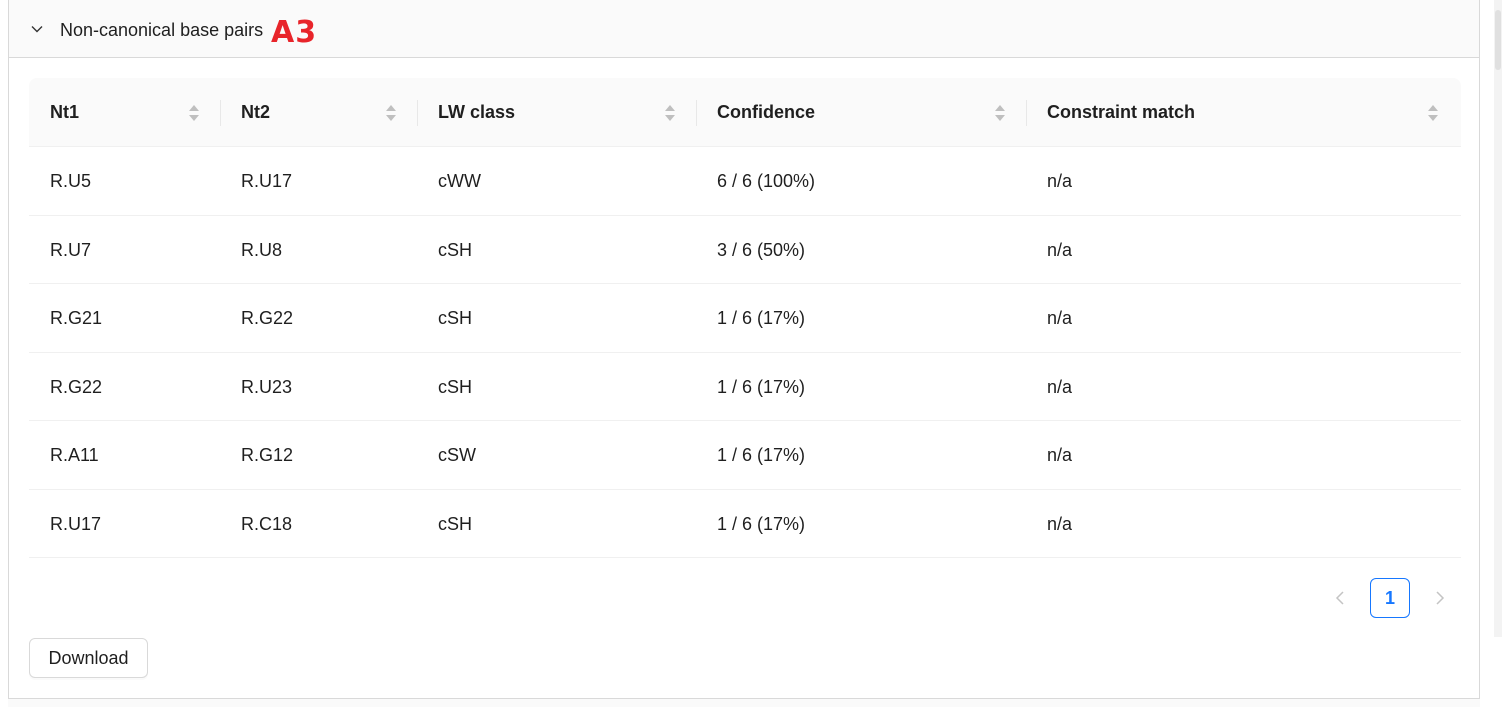 This screenshot has height=707, width=1512. What do you see at coordinates (76, 386) in the screenshot?
I see `cell-nt1: R.G22` at bounding box center [76, 386].